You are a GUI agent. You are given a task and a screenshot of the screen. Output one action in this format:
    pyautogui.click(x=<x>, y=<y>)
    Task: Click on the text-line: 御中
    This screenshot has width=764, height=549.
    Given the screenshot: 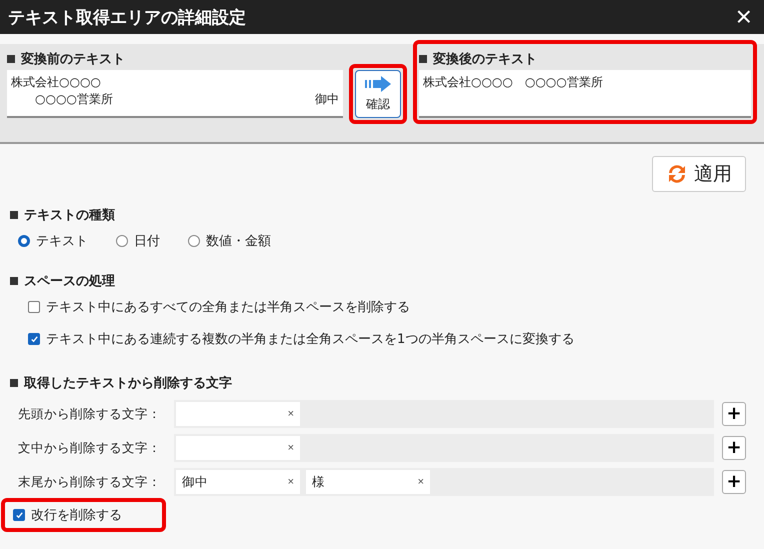 What is the action you would take?
    pyautogui.click(x=326, y=99)
    